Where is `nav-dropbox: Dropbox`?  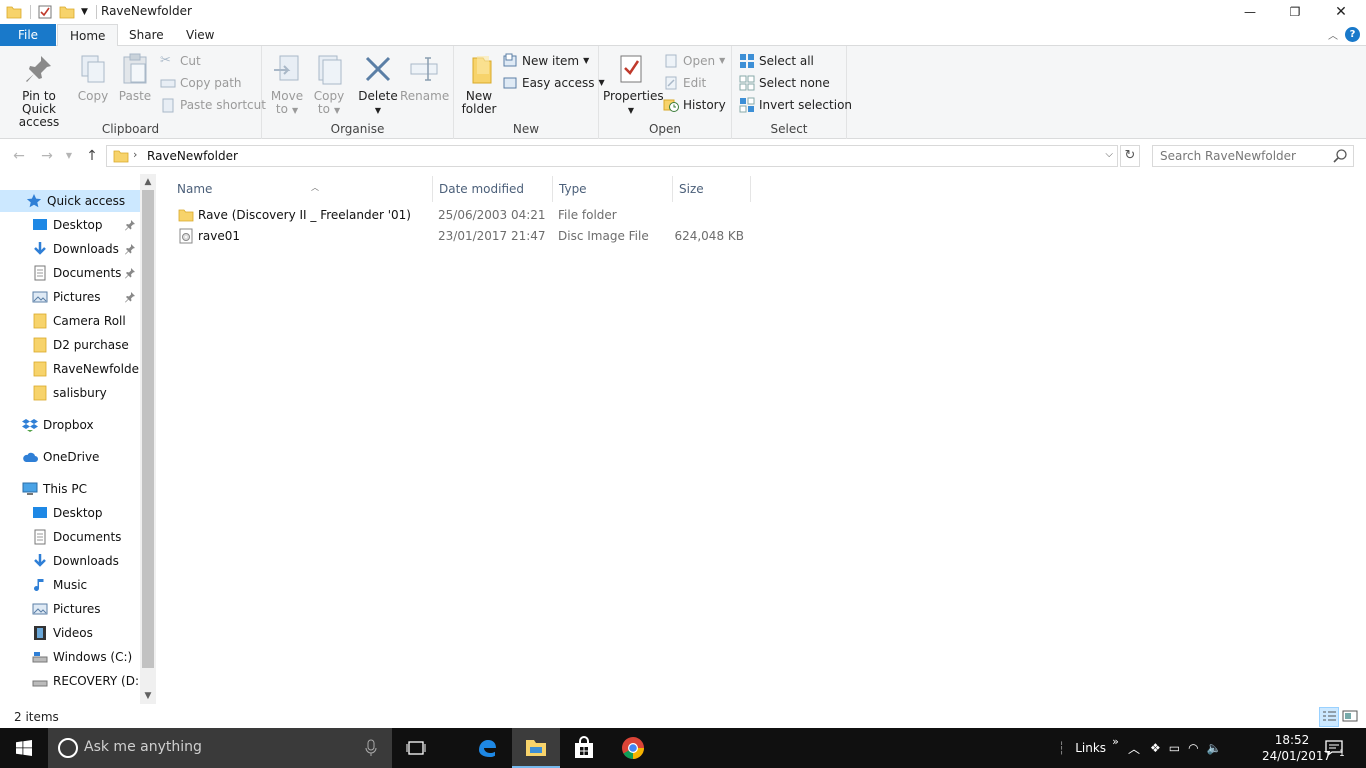
nav-dropbox: Dropbox is located at coordinates (70, 425).